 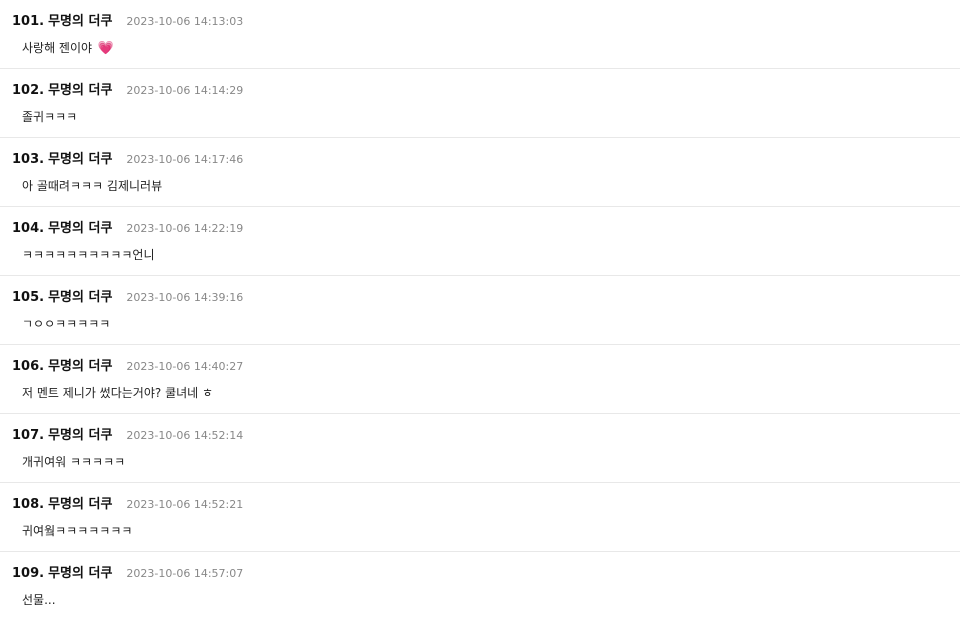 I want to click on comment-text: 개귀여워 ㅋㅋㅋㅋㅋ, so click(x=74, y=462).